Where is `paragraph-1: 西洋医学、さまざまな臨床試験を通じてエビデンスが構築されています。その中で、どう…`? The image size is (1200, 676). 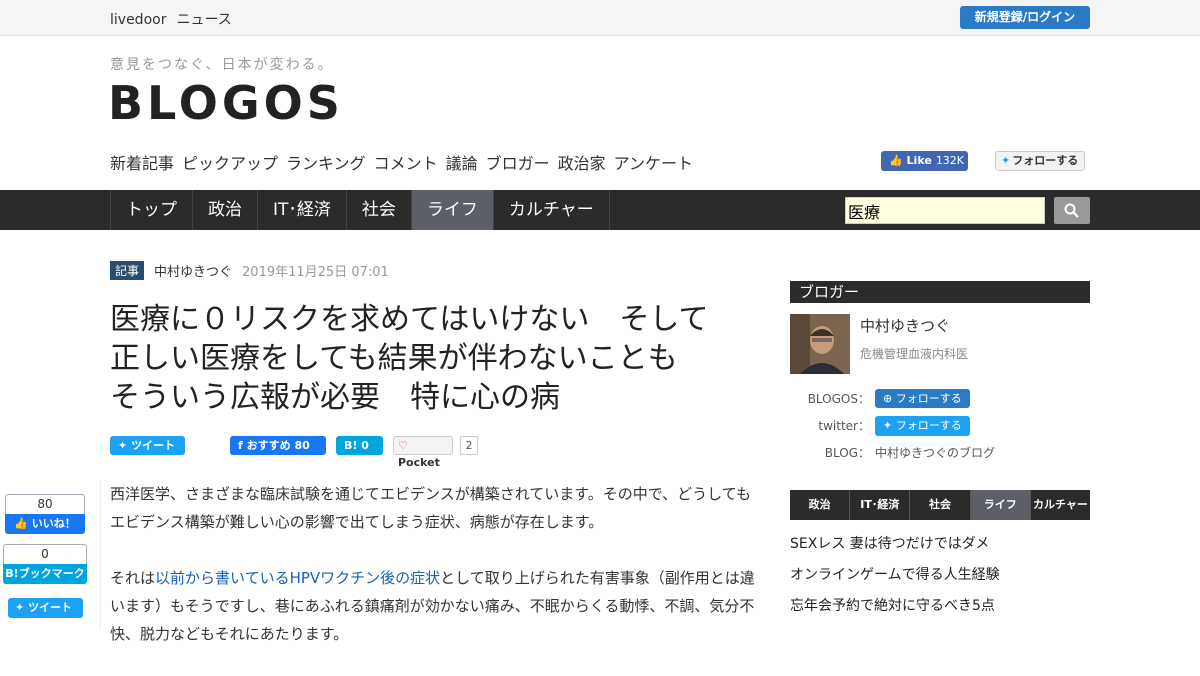 paragraph-1: 西洋医学、さまざまな臨床試験を通じてエビデンスが構築されています。その中で、どう… is located at coordinates (430, 508).